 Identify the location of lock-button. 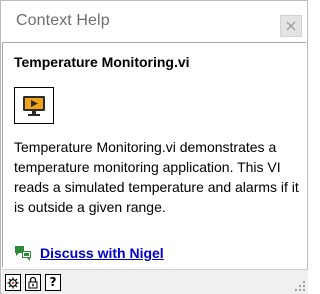
(33, 282).